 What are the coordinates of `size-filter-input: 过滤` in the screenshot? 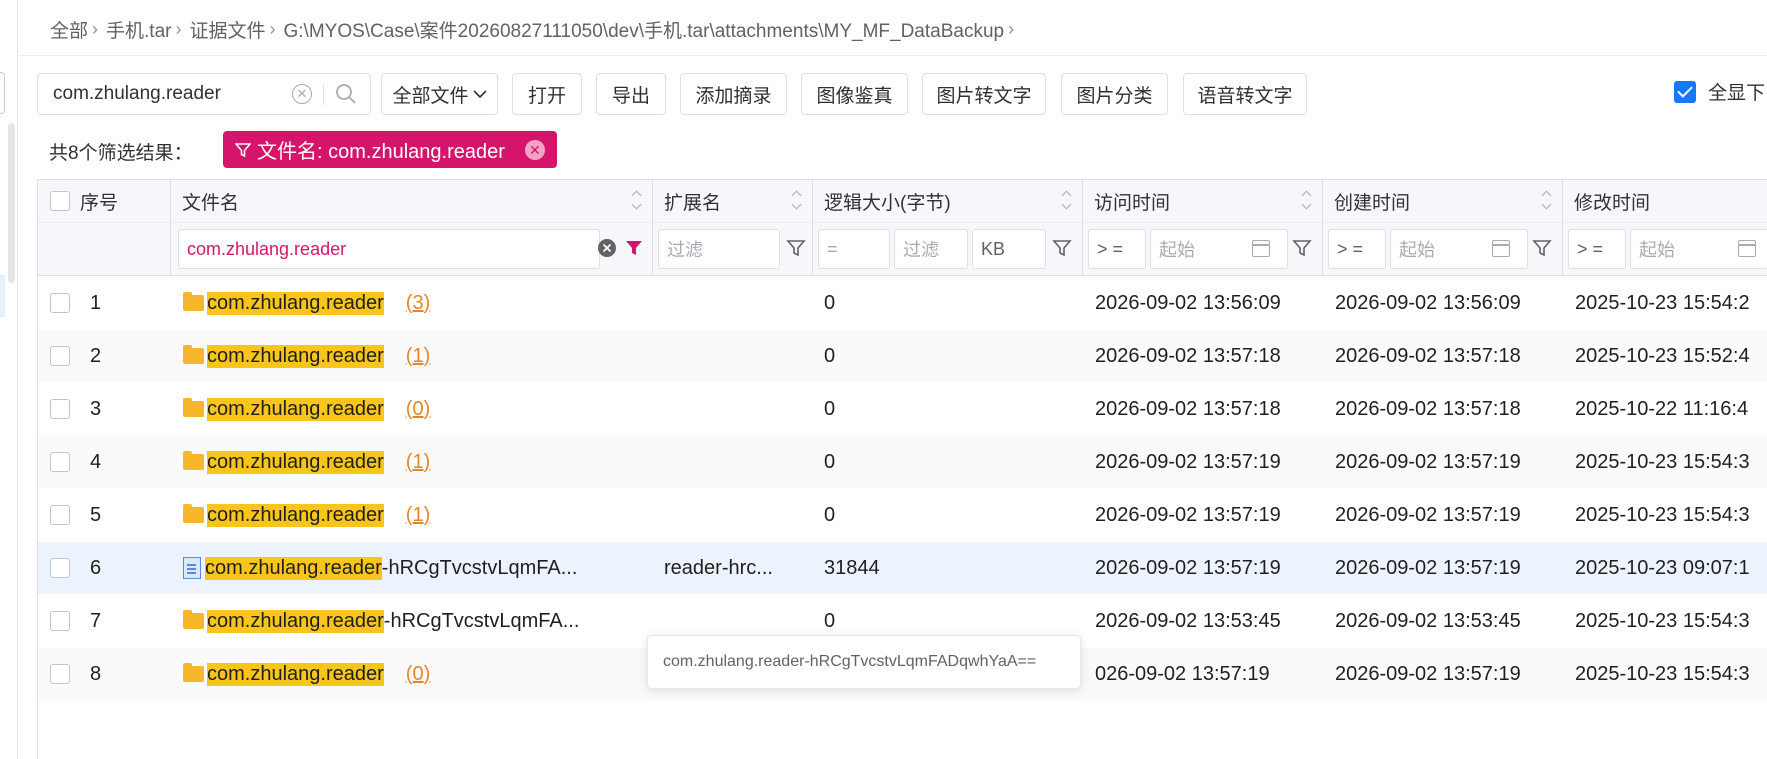 It's located at (931, 249).